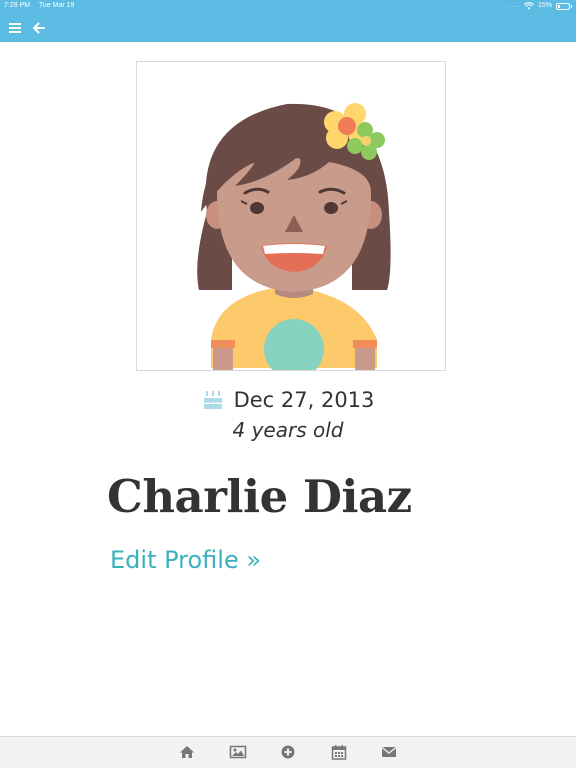  What do you see at coordinates (304, 400) in the screenshot?
I see `birthdate-text: Dec 27, 2013` at bounding box center [304, 400].